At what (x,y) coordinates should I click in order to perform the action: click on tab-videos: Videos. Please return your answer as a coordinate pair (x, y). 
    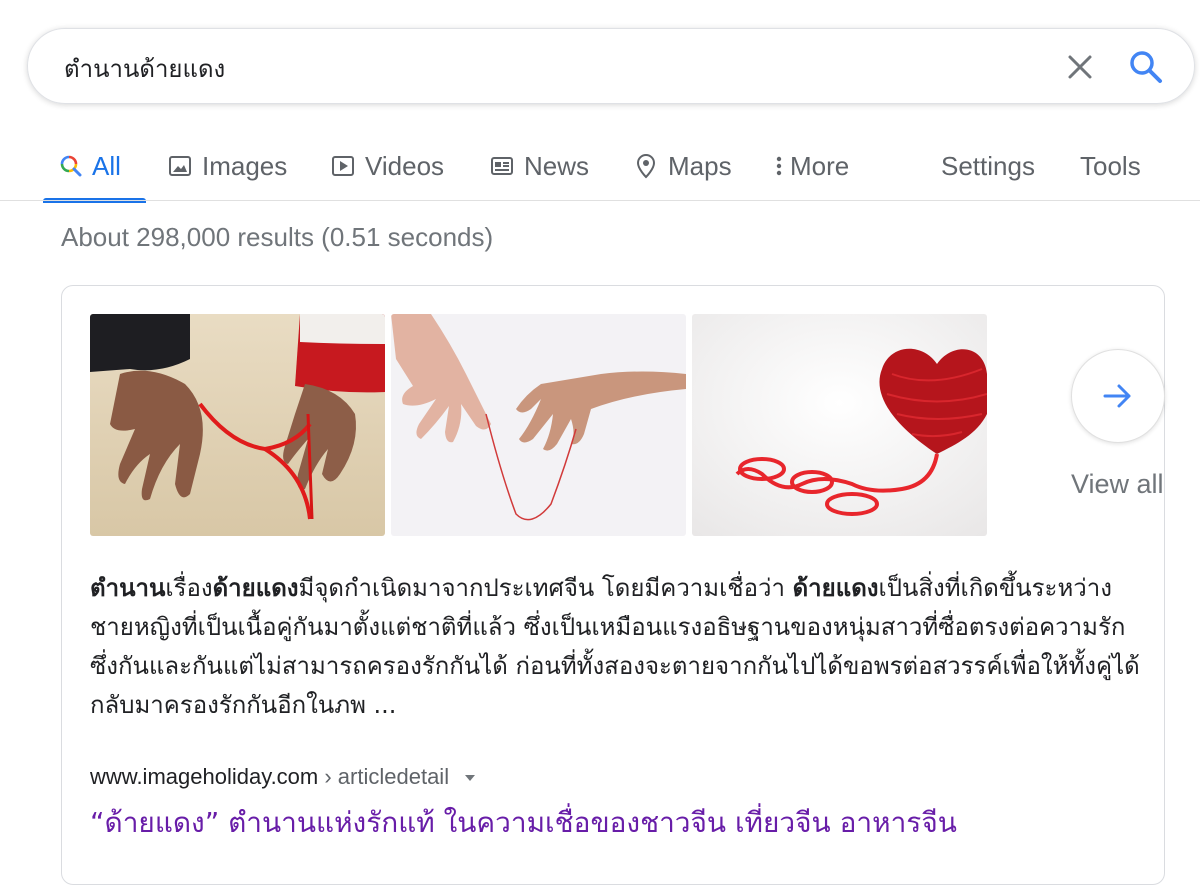
    Looking at the image, I should click on (387, 166).